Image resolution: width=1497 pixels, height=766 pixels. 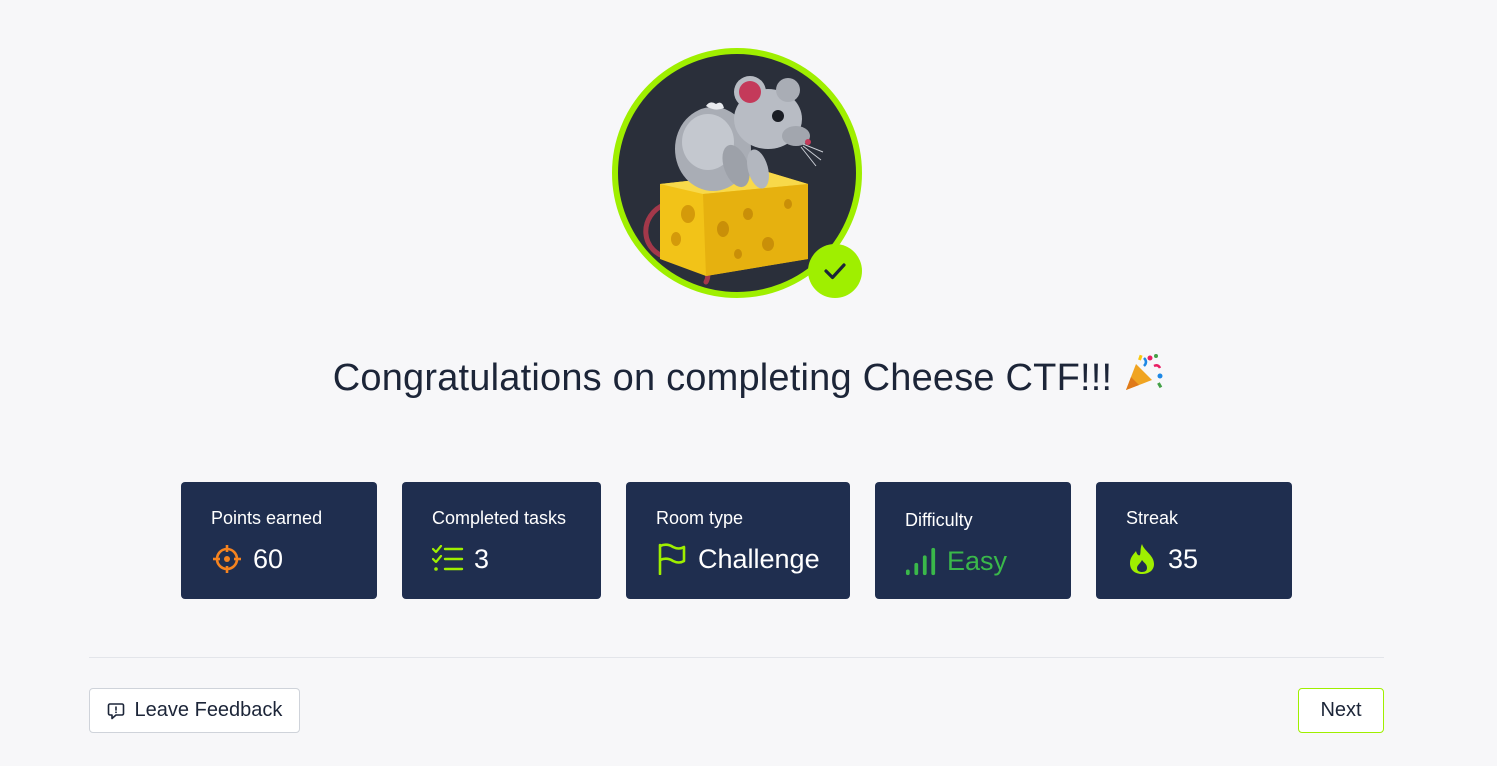 What do you see at coordinates (448, 559) in the screenshot?
I see `checklist-icon` at bounding box center [448, 559].